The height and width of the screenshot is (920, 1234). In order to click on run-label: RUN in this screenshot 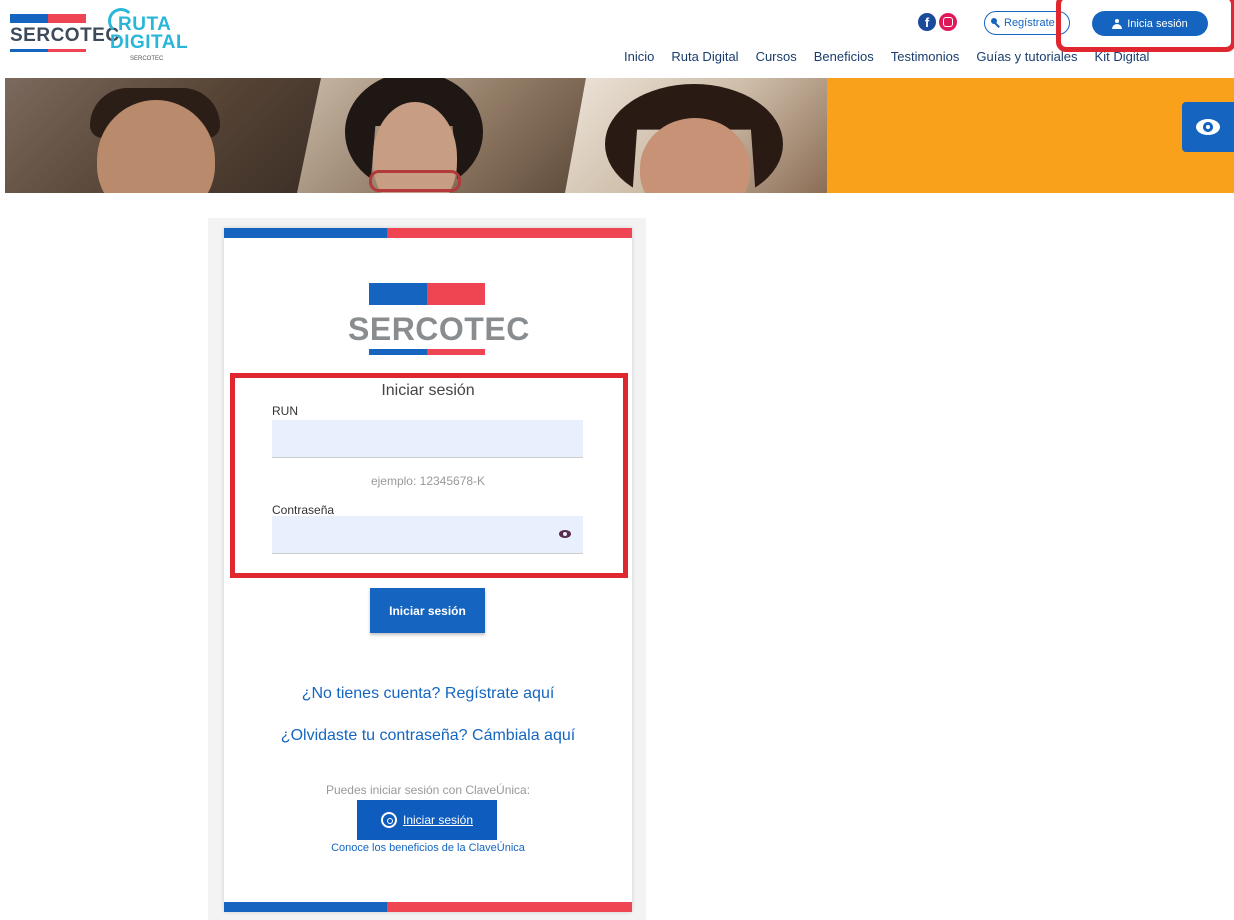, I will do `click(285, 411)`.